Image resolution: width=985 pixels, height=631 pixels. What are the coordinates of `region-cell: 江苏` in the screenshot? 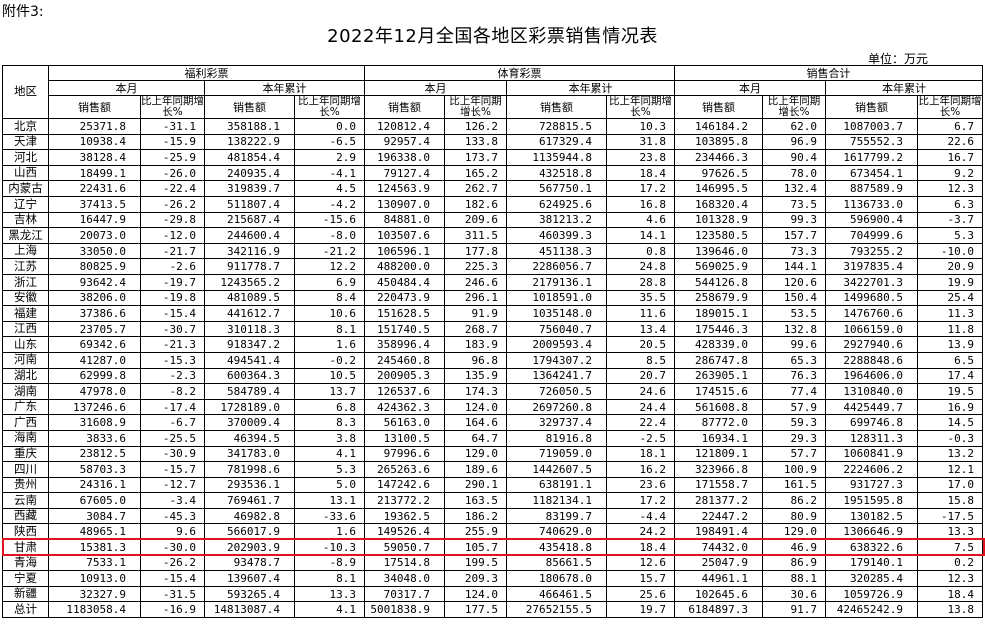 It's located at (25, 266).